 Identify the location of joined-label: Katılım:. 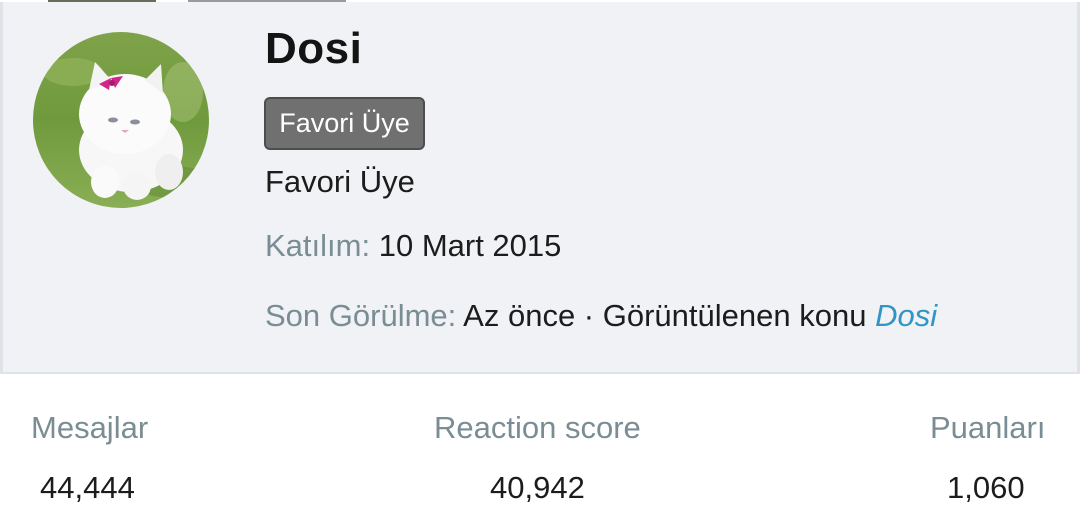
(318, 245).